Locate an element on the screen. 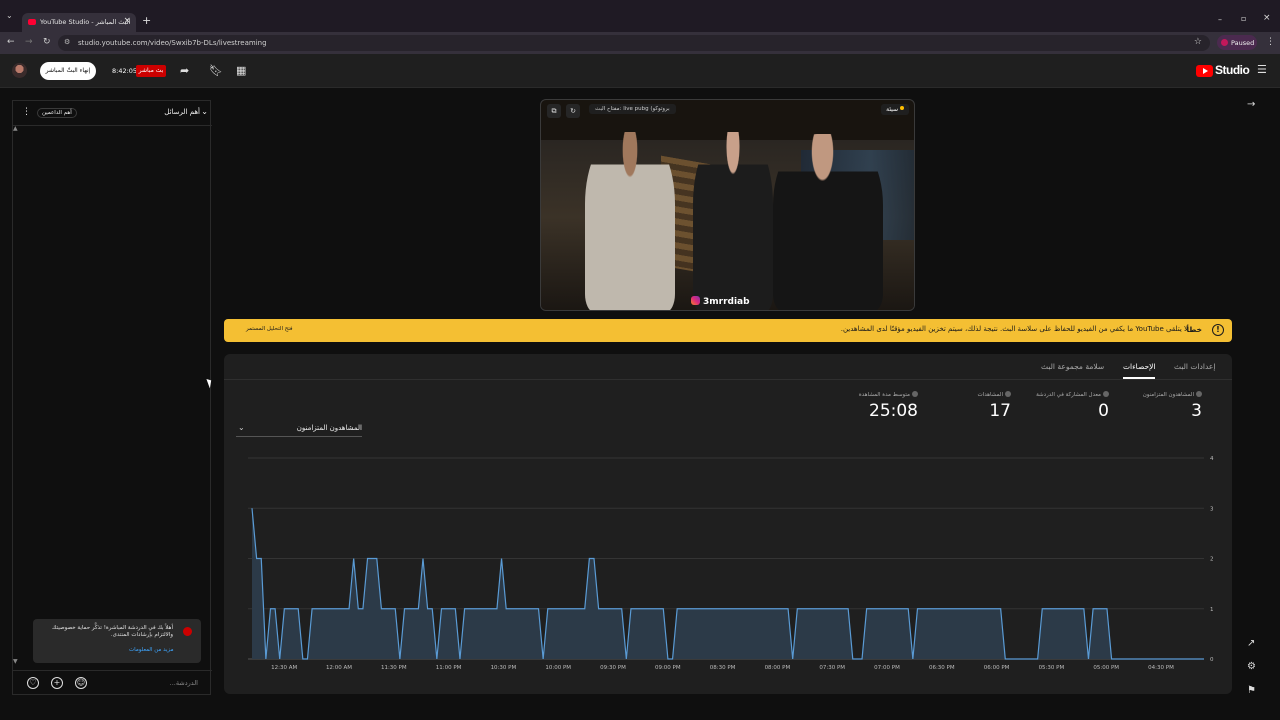 The width and height of the screenshot is (1280, 720). share-icon: ➦ is located at coordinates (184, 70).